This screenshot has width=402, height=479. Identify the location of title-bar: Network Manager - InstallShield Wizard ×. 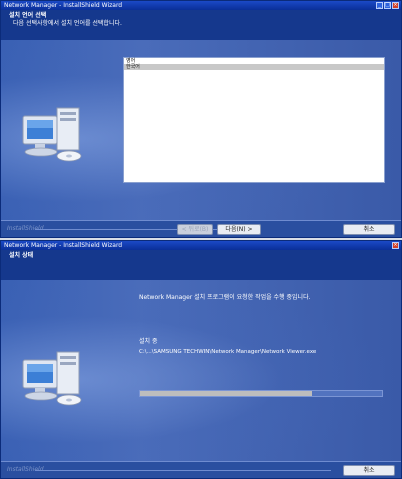
(201, 245).